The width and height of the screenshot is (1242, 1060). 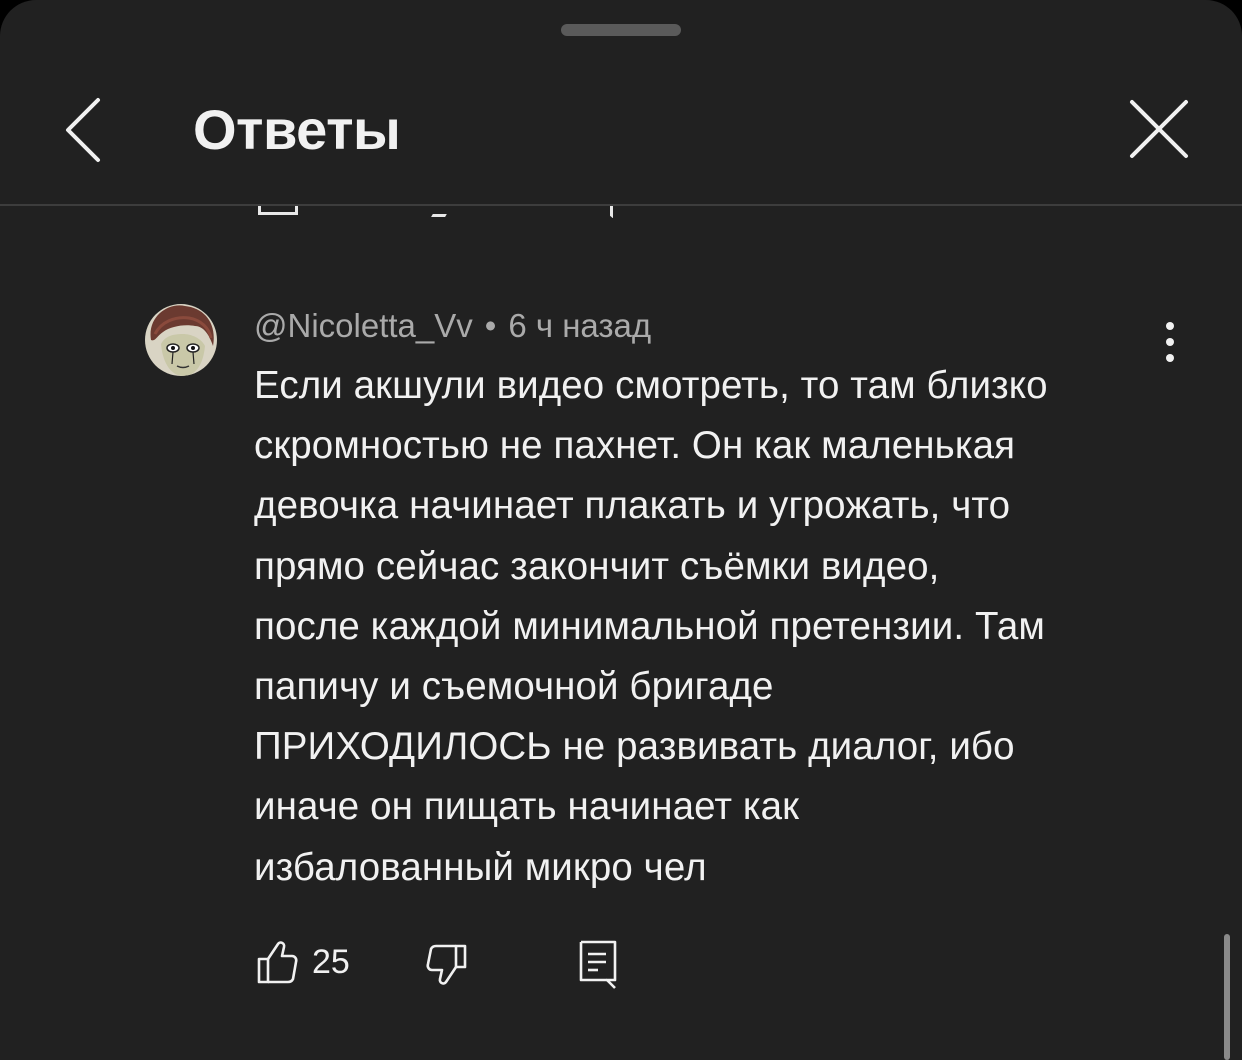 I want to click on avatar-image, so click(x=181, y=340).